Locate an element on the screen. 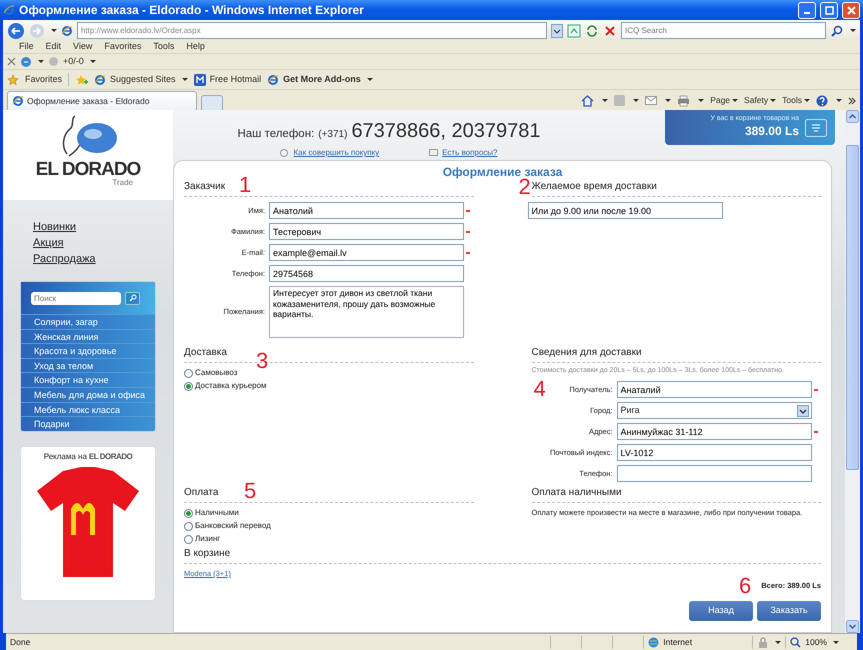 This screenshot has height=650, width=863. favorites-button: Favorites is located at coordinates (43, 79).